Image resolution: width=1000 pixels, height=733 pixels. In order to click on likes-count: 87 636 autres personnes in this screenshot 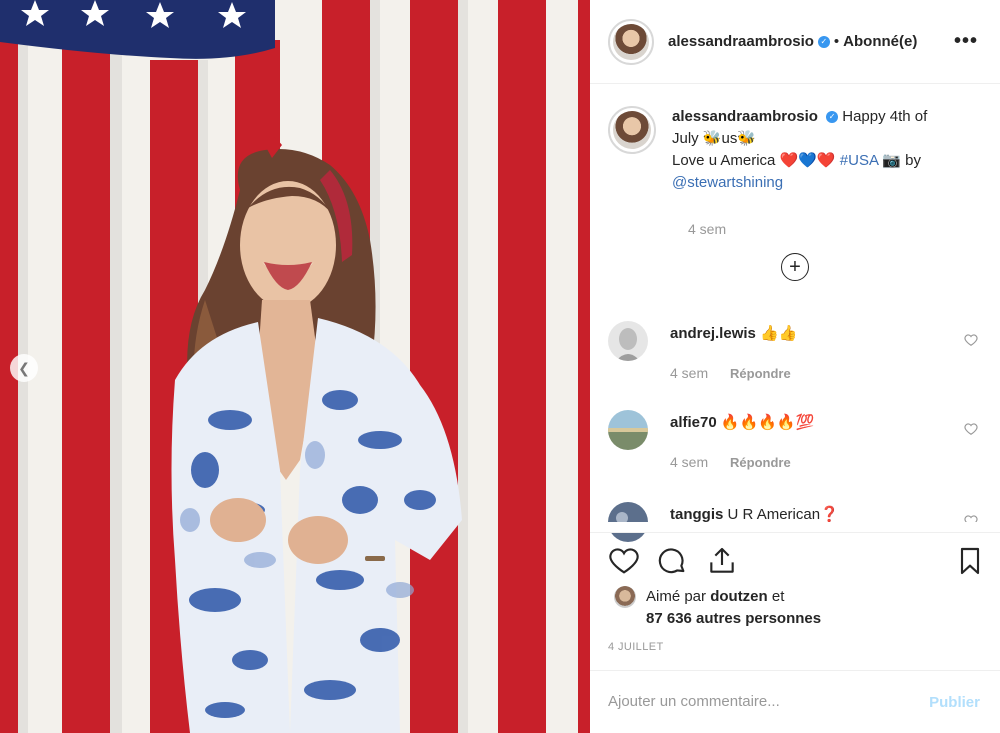, I will do `click(733, 618)`.